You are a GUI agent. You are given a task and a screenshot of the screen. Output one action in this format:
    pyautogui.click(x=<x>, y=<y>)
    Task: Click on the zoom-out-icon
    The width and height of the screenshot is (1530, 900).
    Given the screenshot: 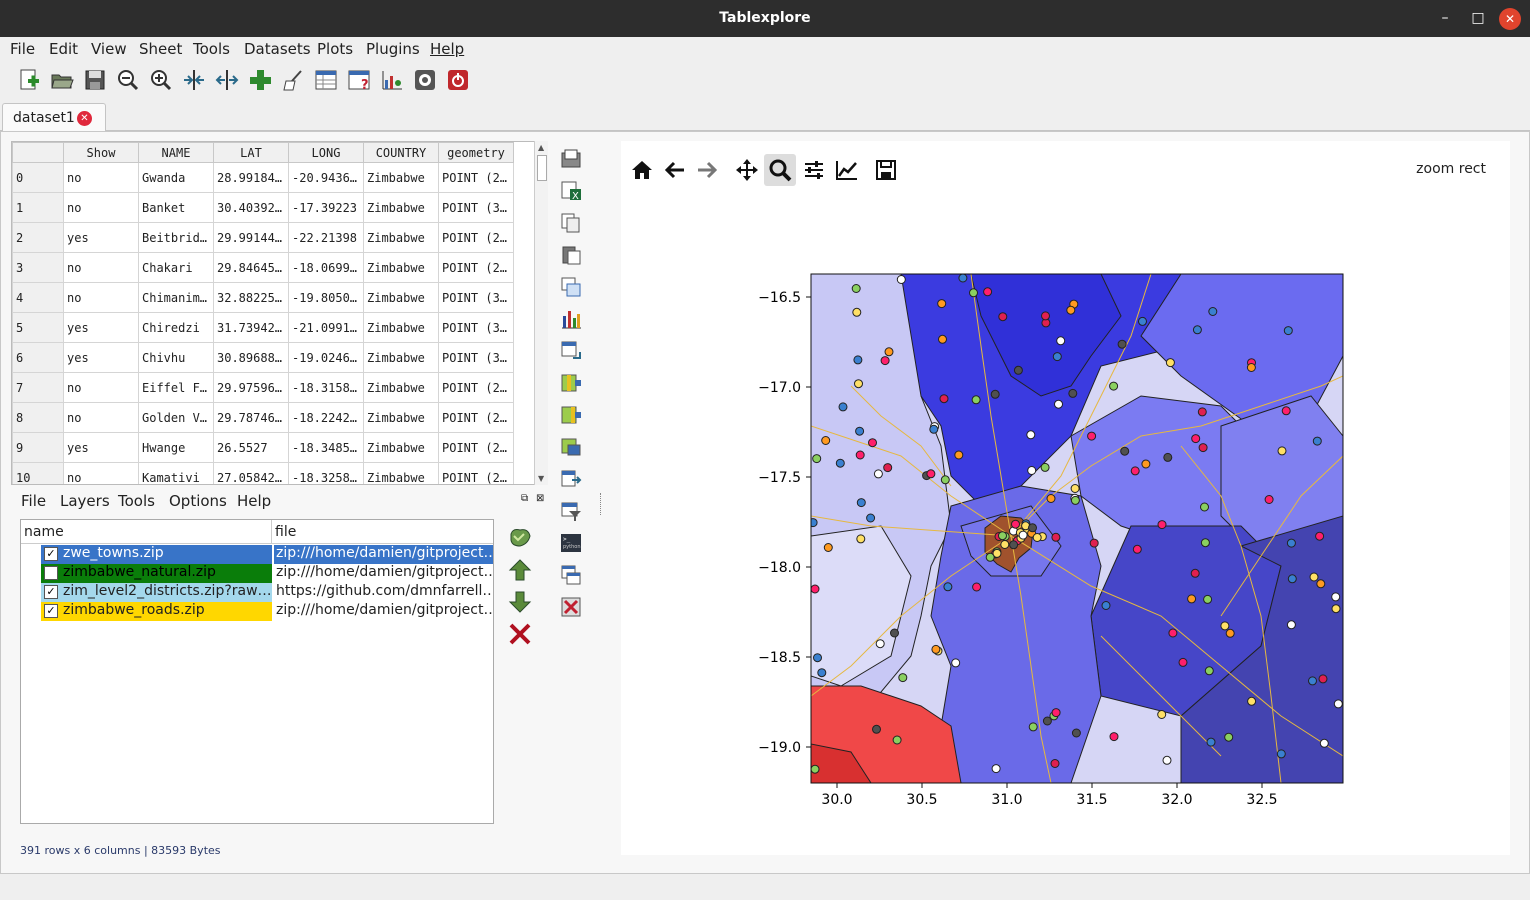 What is the action you would take?
    pyautogui.click(x=128, y=80)
    